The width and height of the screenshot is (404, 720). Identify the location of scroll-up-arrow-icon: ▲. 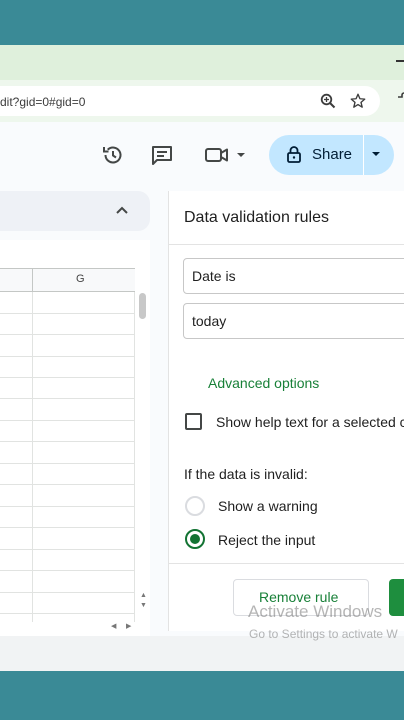
(143, 595).